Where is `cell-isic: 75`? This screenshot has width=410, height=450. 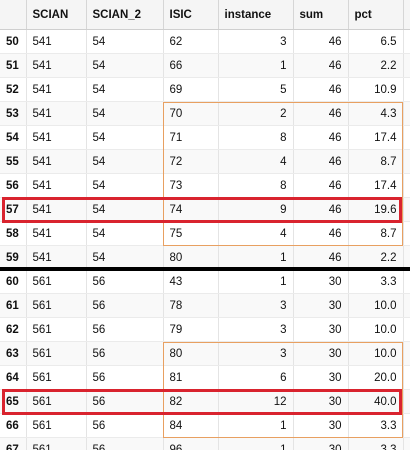 cell-isic: 75 is located at coordinates (191, 233).